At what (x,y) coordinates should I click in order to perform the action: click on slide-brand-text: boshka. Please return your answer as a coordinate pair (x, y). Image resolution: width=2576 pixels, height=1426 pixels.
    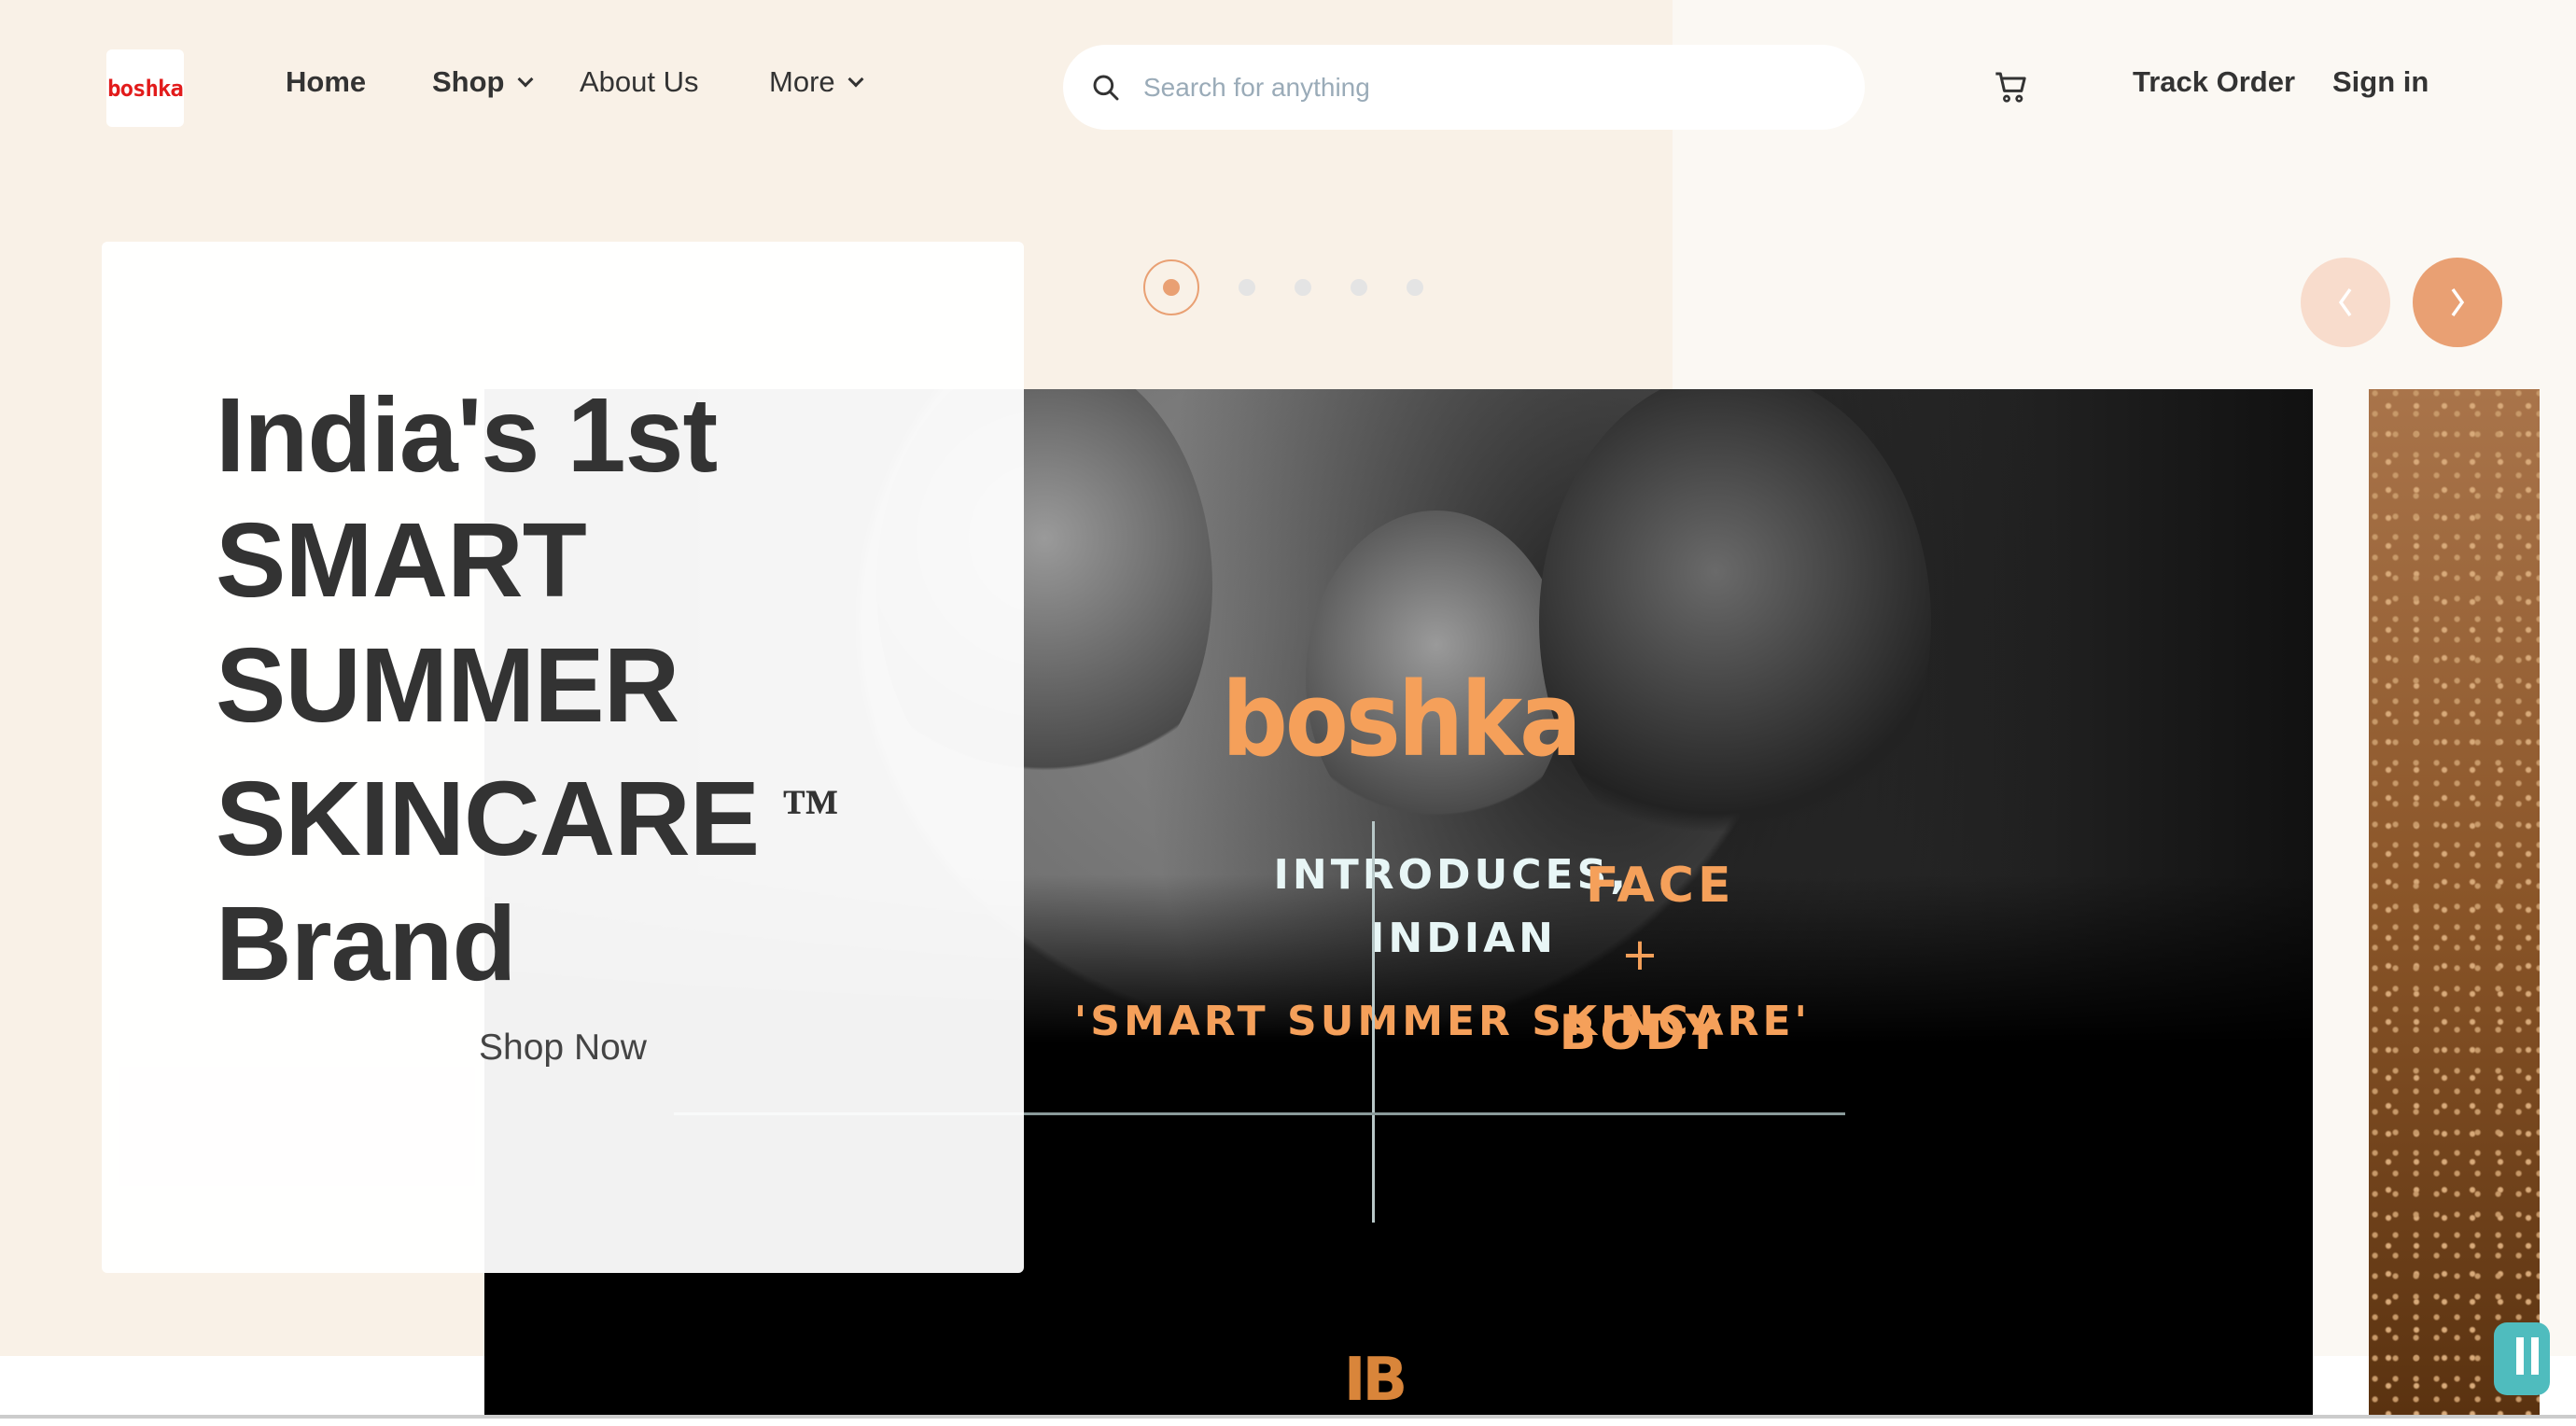
    Looking at the image, I should click on (1402, 719).